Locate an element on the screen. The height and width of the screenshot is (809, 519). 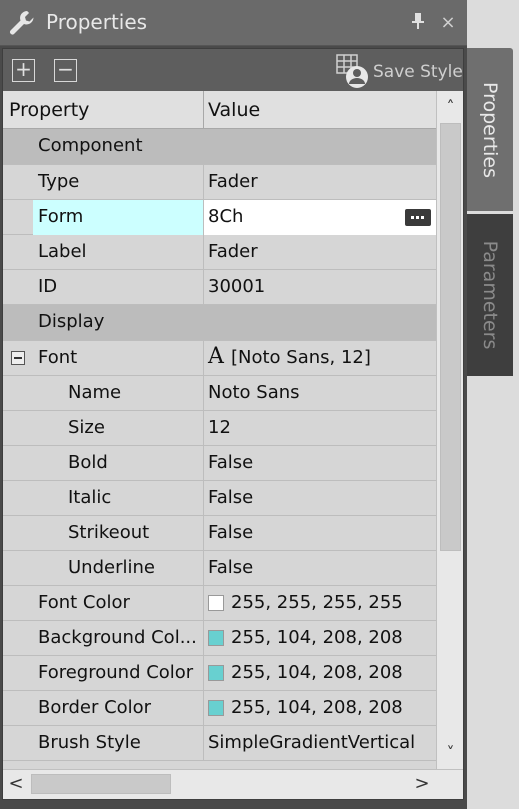
save-style-button: Save Style is located at coordinates (398, 71).